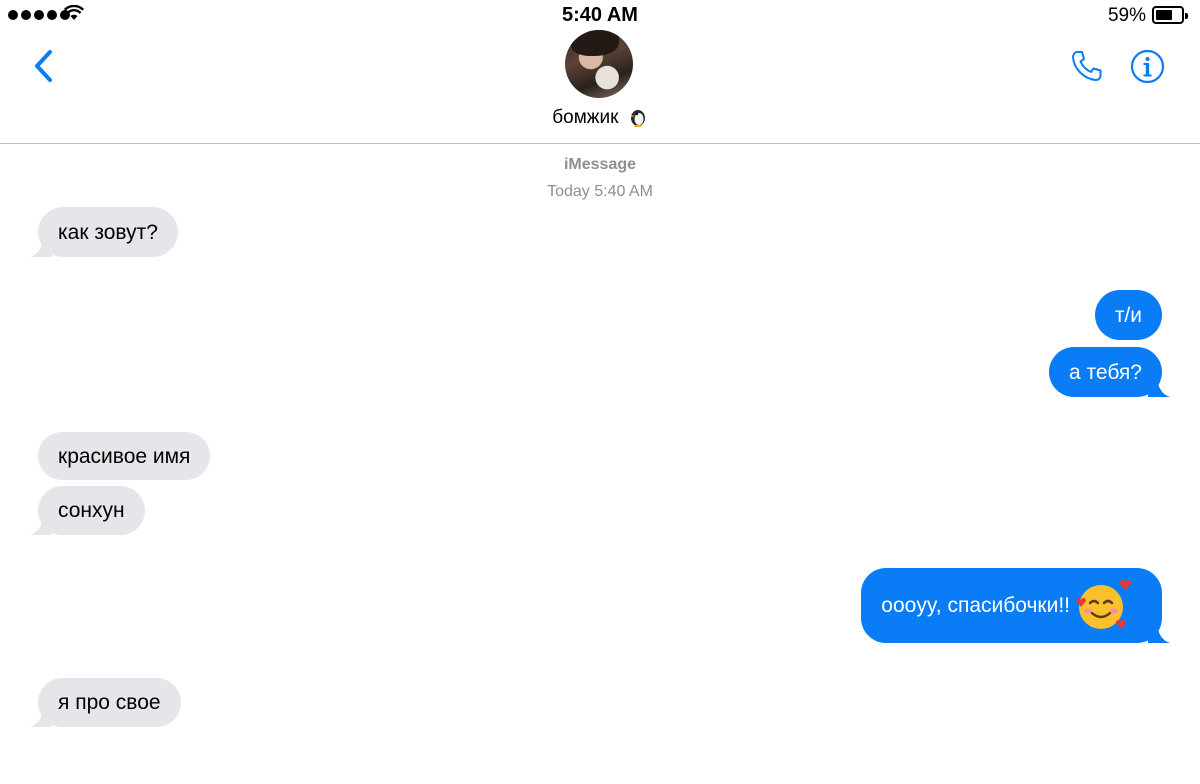 This screenshot has width=1200, height=784. What do you see at coordinates (109, 702) in the screenshot?
I see `message-text: я про свое` at bounding box center [109, 702].